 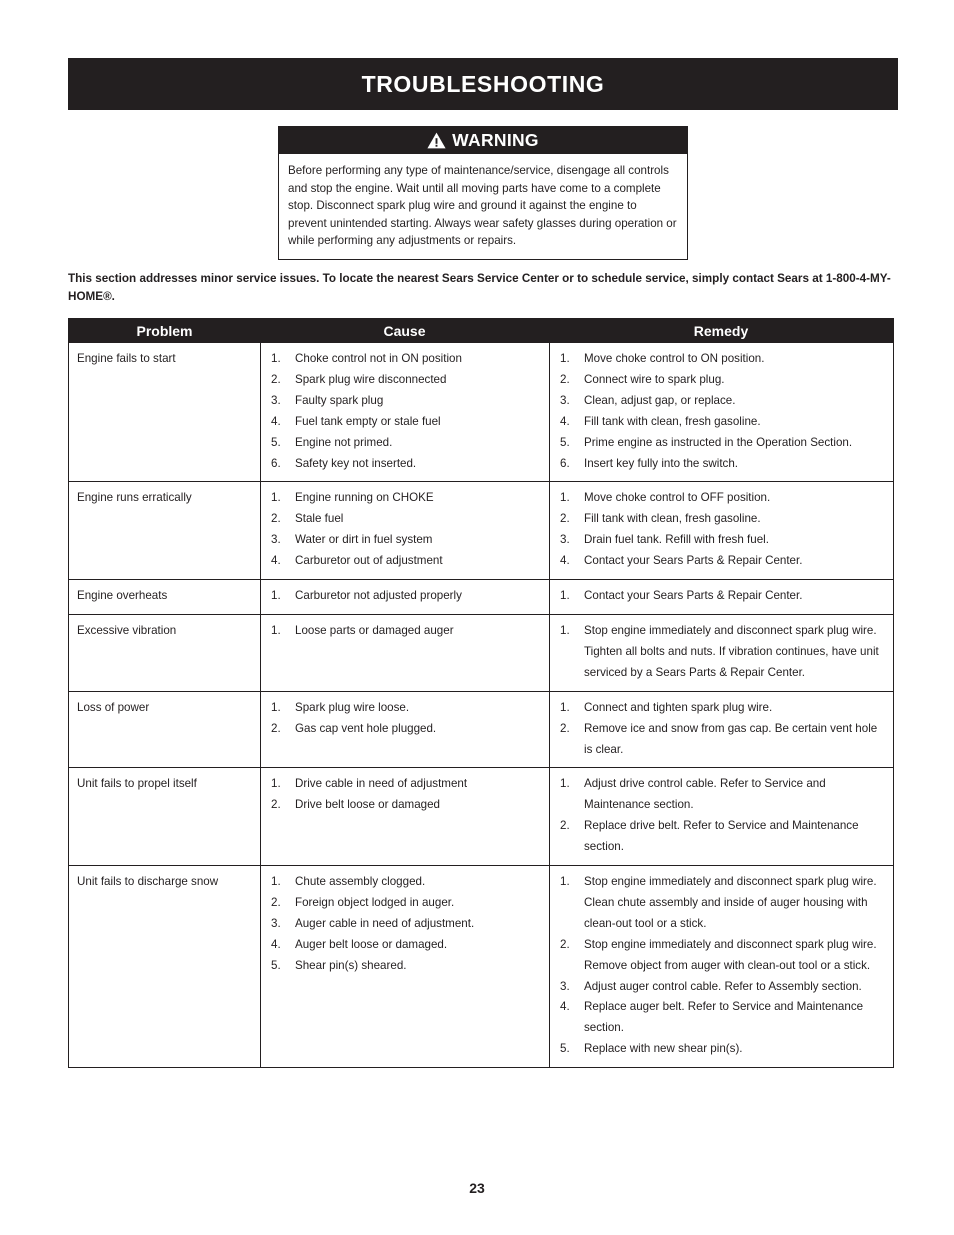 I want to click on page-title: TROUBLESHOOTING, so click(x=483, y=83).